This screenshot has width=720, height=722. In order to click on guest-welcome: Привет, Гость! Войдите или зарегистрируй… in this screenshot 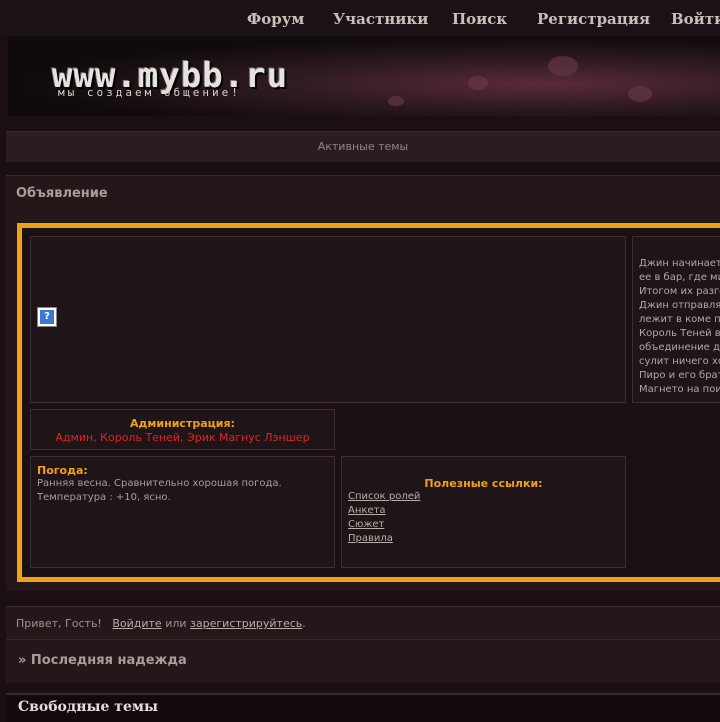, I will do `click(161, 623)`.